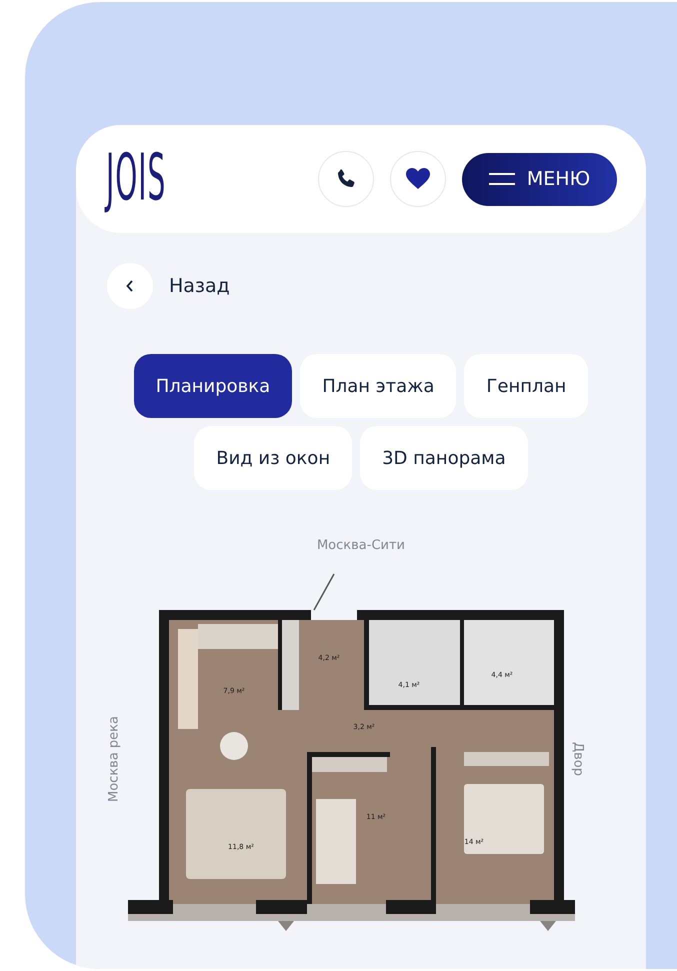 The image size is (677, 971). I want to click on direction-label: Москва-Сити, so click(361, 545).